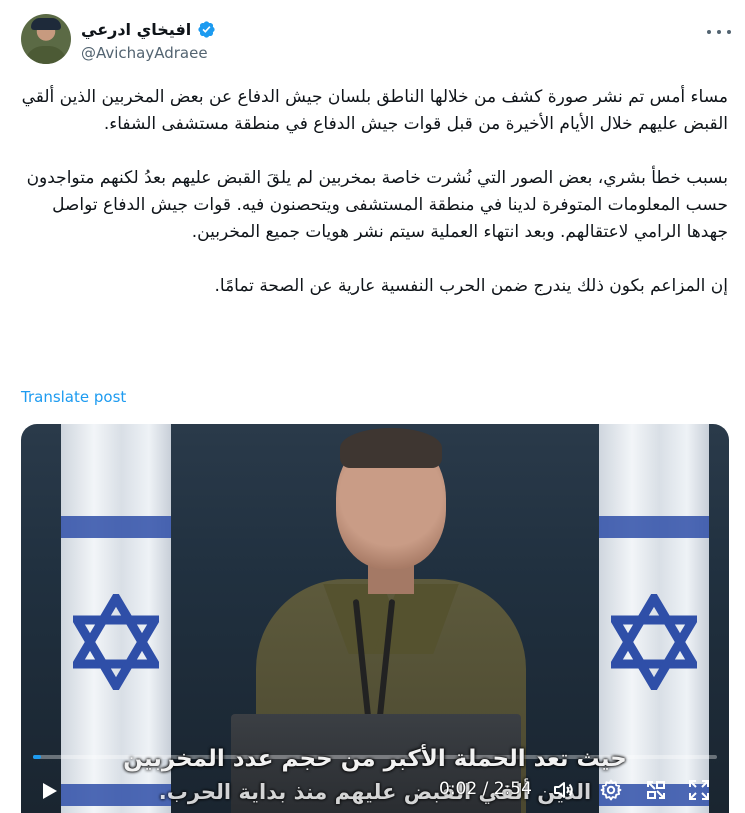 This screenshot has height=813, width=745. I want to click on verified-badge-icon, so click(206, 29).